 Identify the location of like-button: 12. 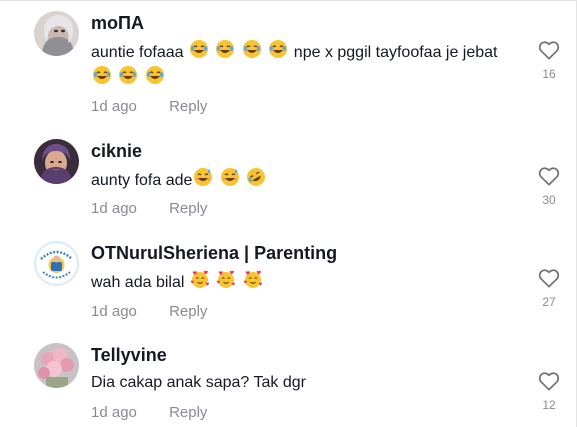
(549, 391).